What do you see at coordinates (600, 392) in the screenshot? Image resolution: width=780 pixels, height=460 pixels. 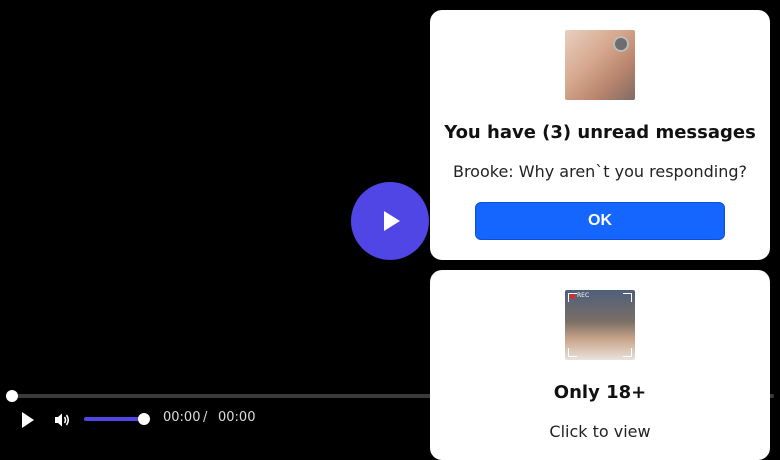 I see `promo-title: Only 18+` at bounding box center [600, 392].